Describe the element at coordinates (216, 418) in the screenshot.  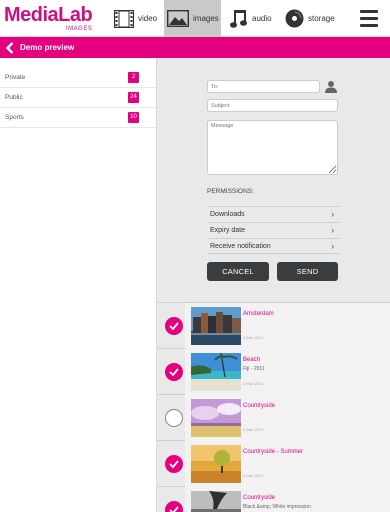
I see `countryside-thumbnail` at that location.